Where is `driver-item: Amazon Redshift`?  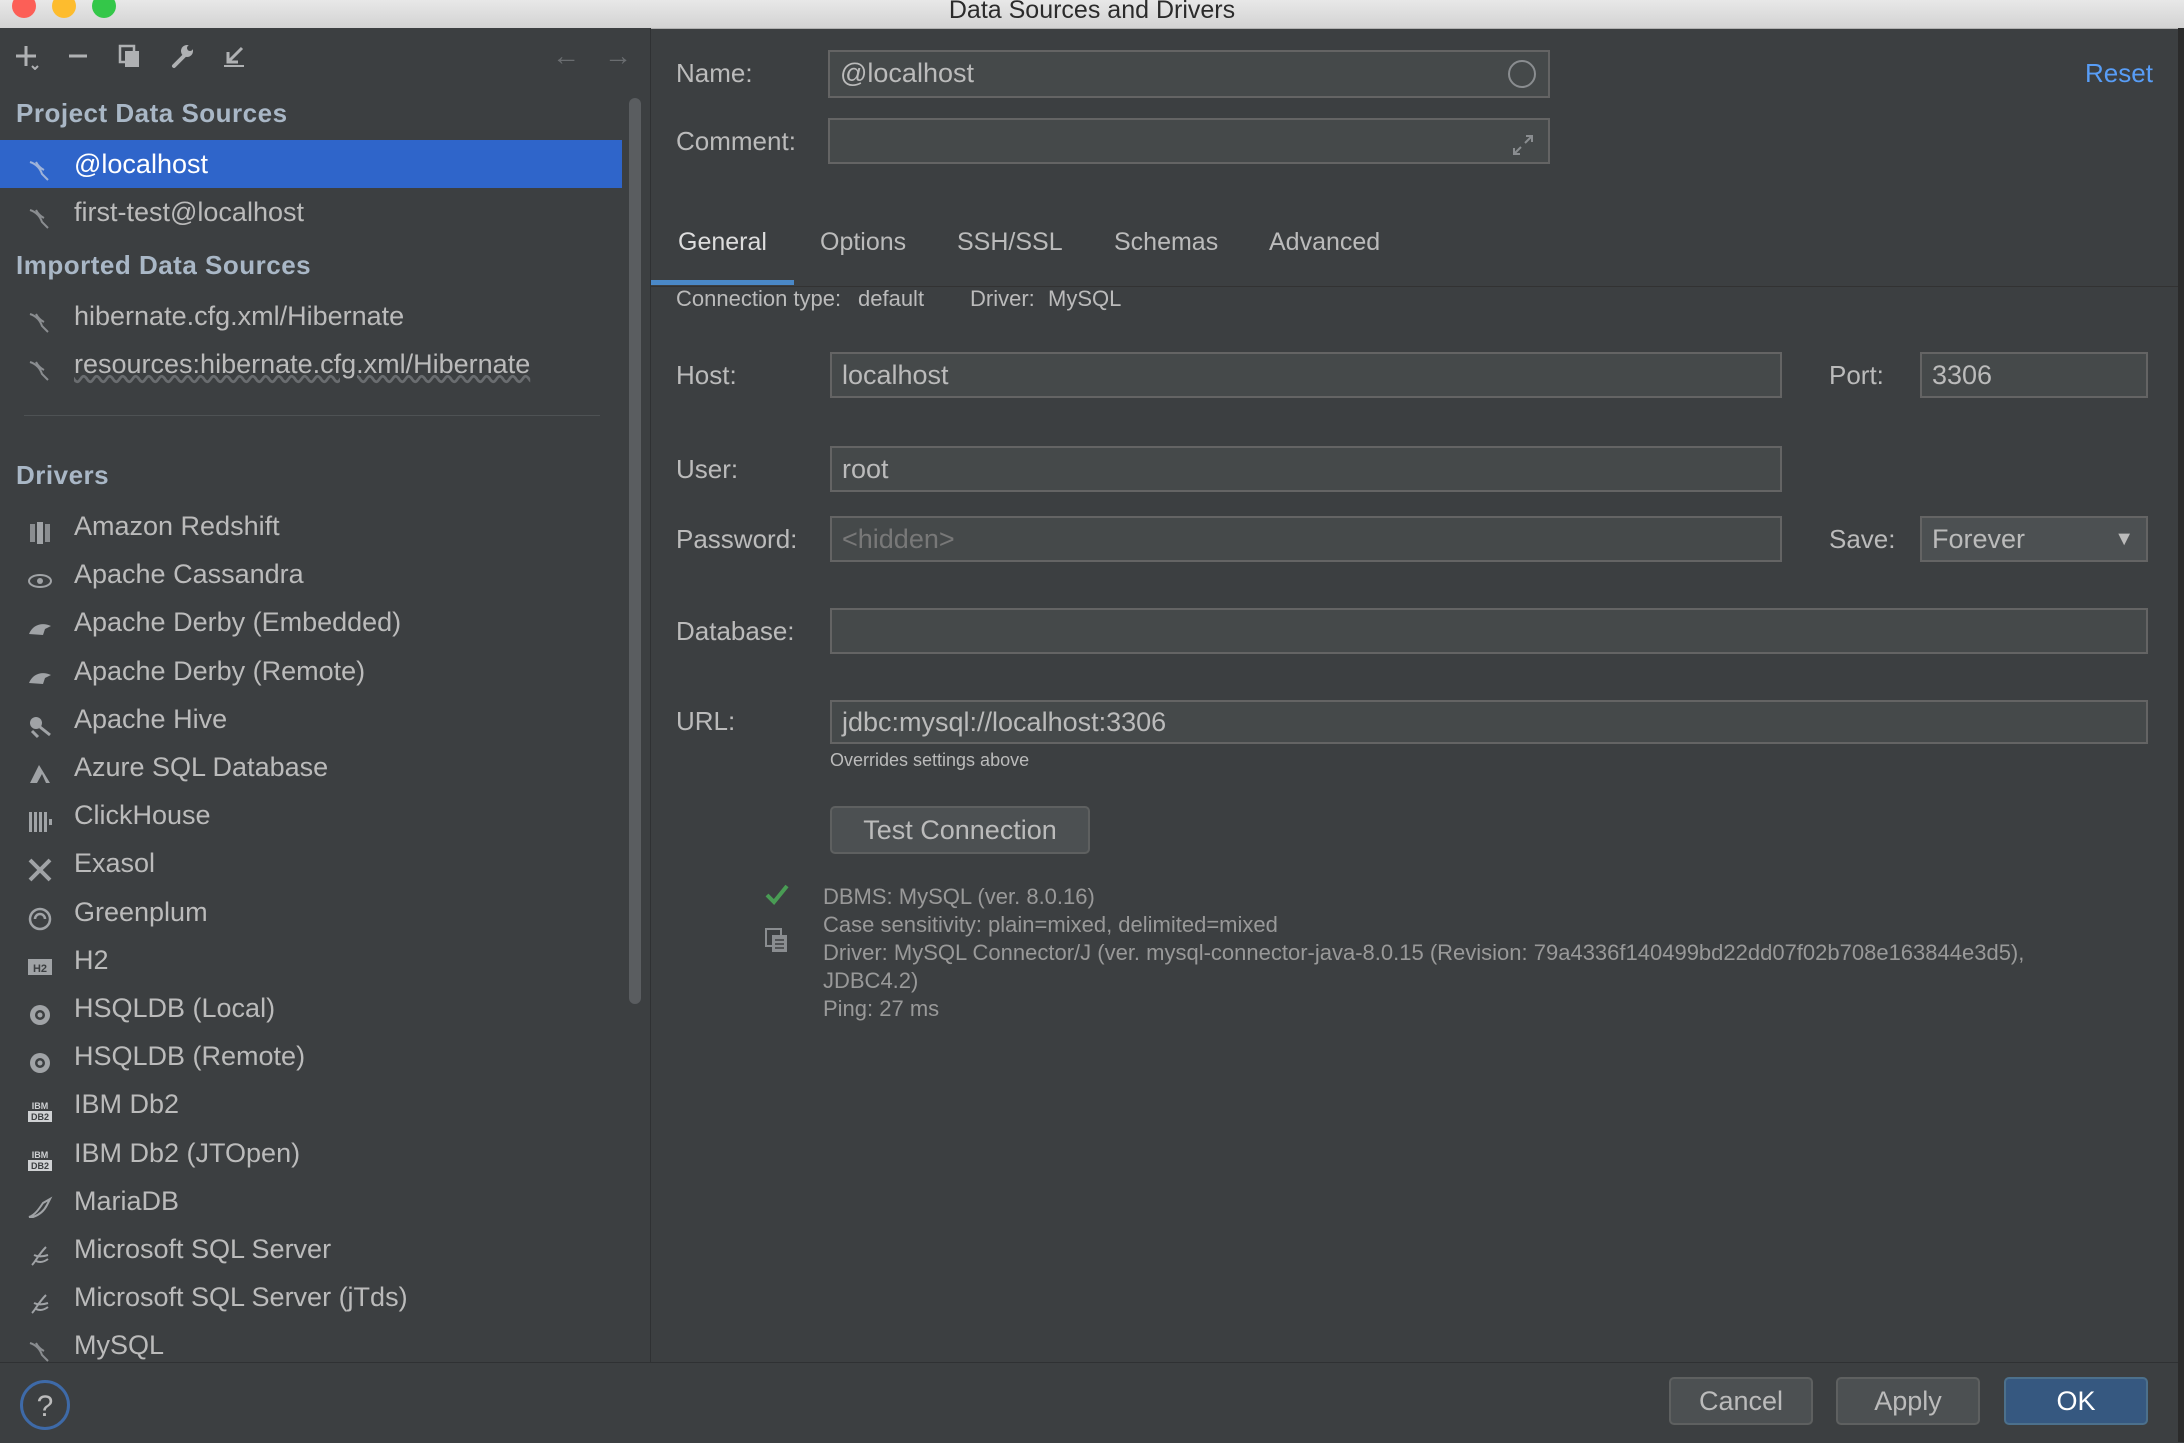 driver-item: Amazon Redshift is located at coordinates (311, 526).